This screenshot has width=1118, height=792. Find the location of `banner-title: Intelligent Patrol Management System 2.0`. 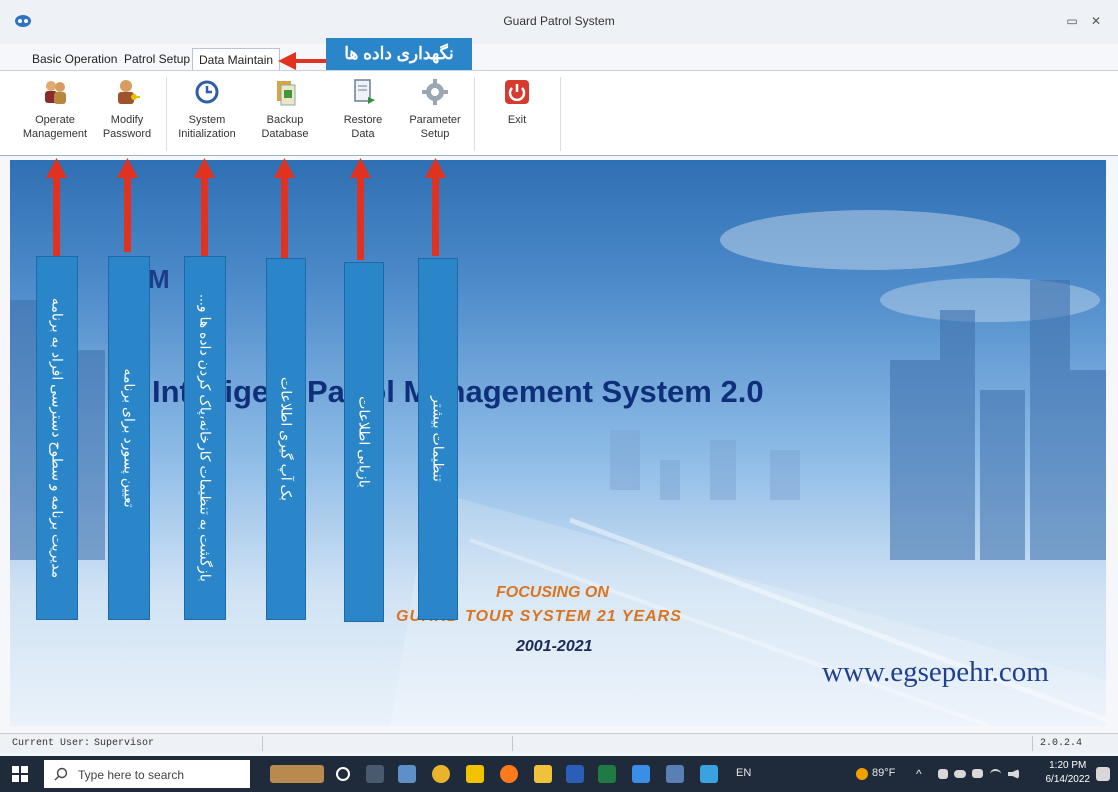

banner-title: Intelligent Patrol Management System 2.0 is located at coordinates (458, 391).